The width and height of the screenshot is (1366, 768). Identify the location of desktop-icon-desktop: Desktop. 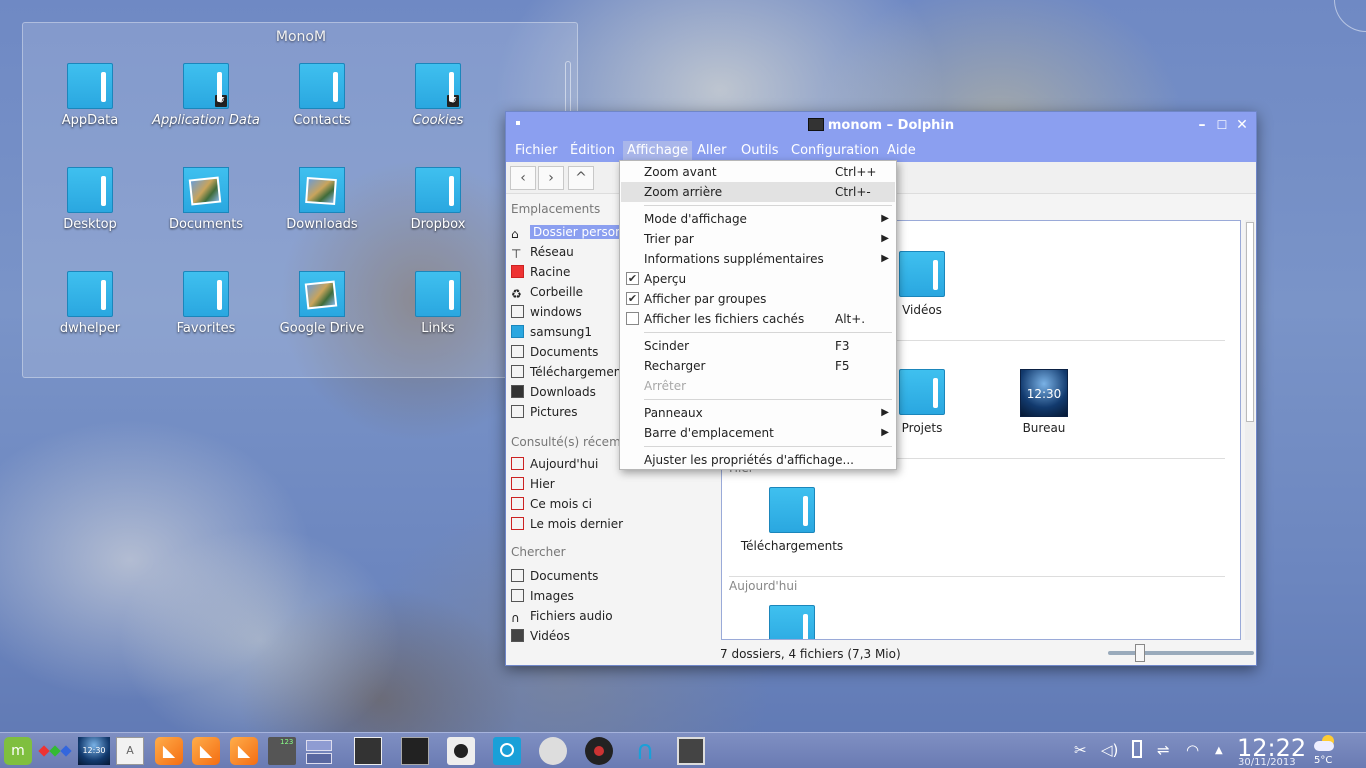
(90, 199).